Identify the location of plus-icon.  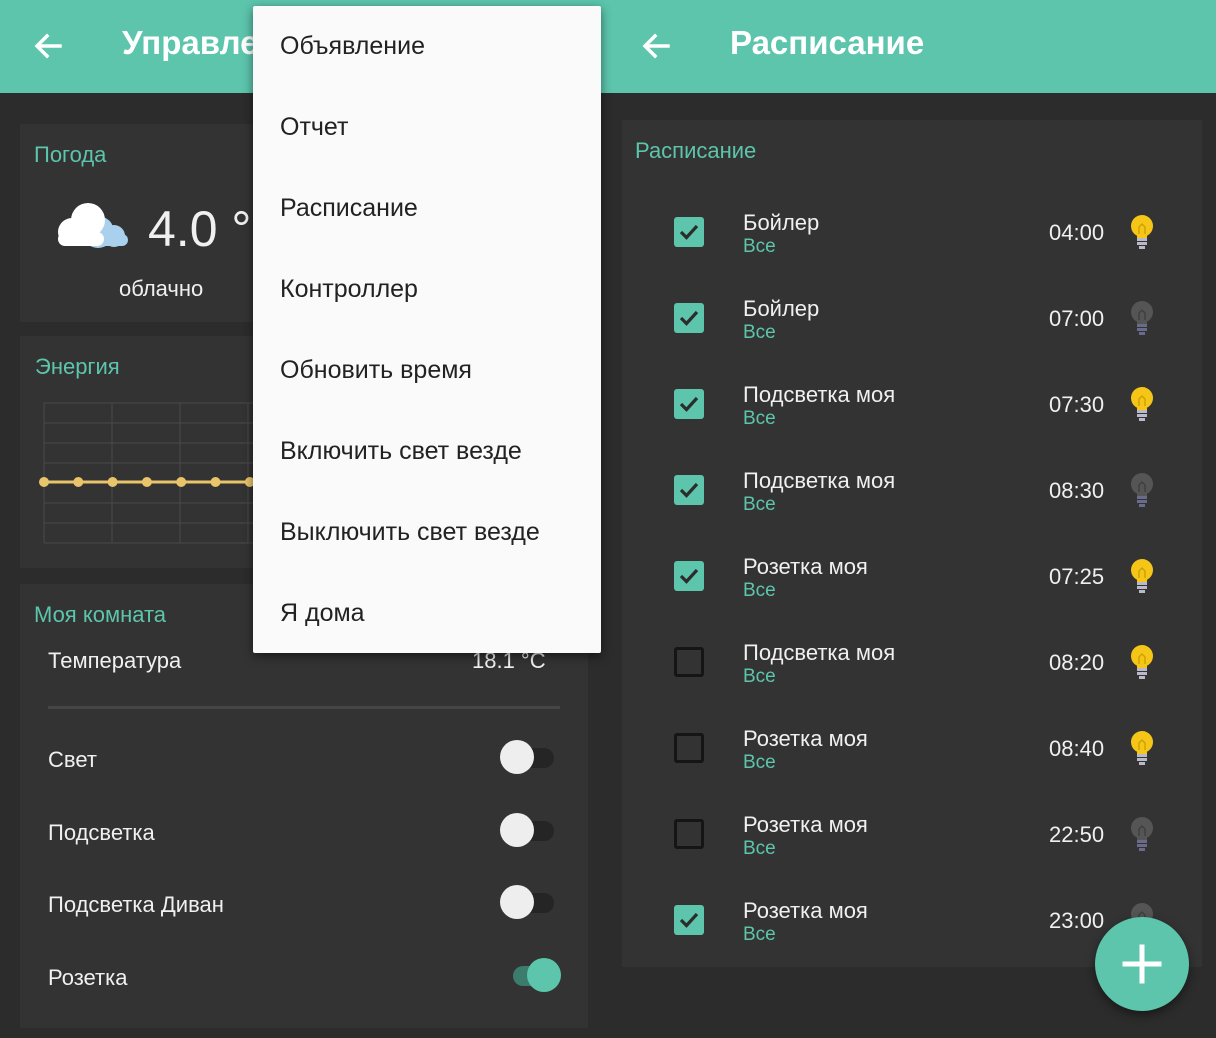
(1142, 964).